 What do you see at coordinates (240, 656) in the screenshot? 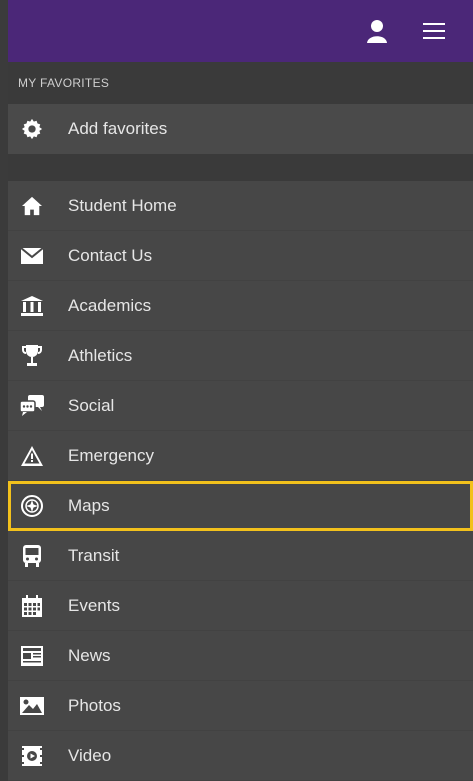
I see `menu-item-news: News` at bounding box center [240, 656].